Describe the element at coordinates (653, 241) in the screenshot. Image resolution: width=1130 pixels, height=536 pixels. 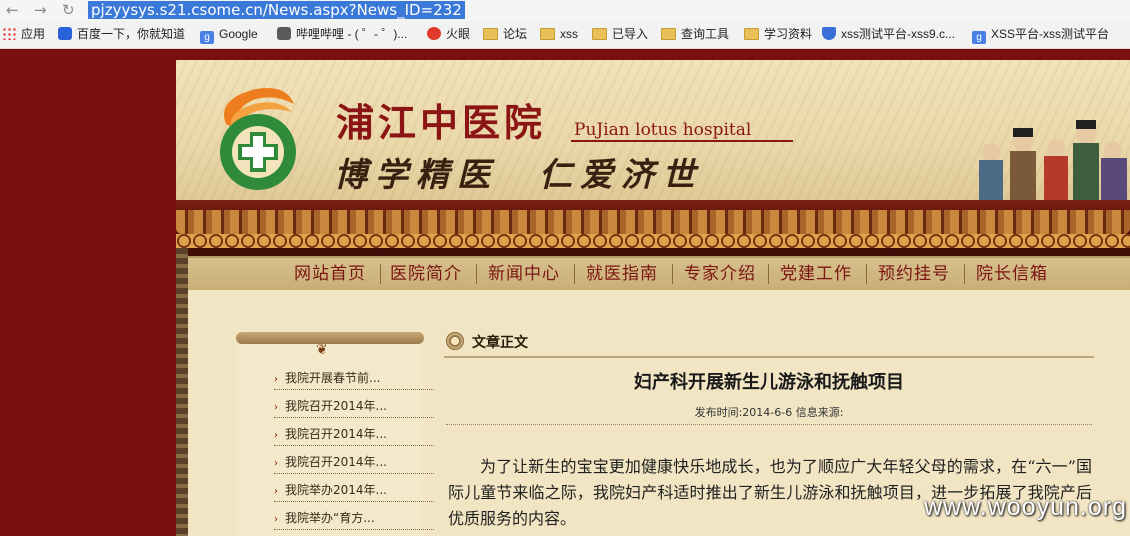
I see `roof-tile-ends` at that location.